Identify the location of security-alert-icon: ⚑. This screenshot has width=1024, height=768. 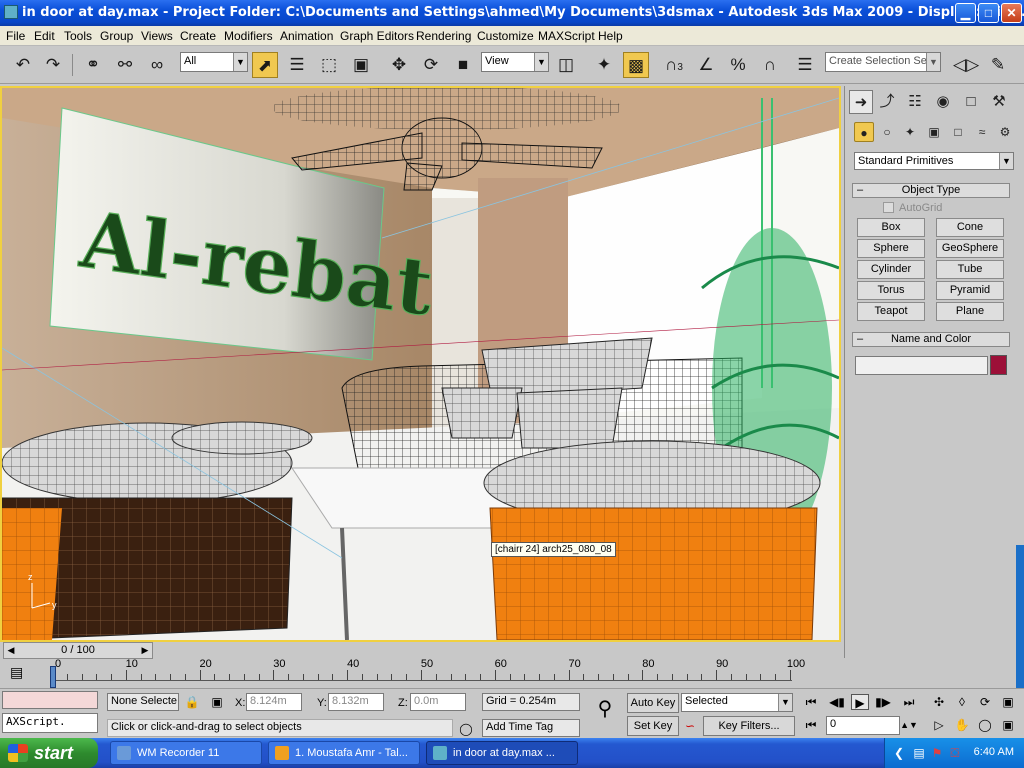
(937, 753).